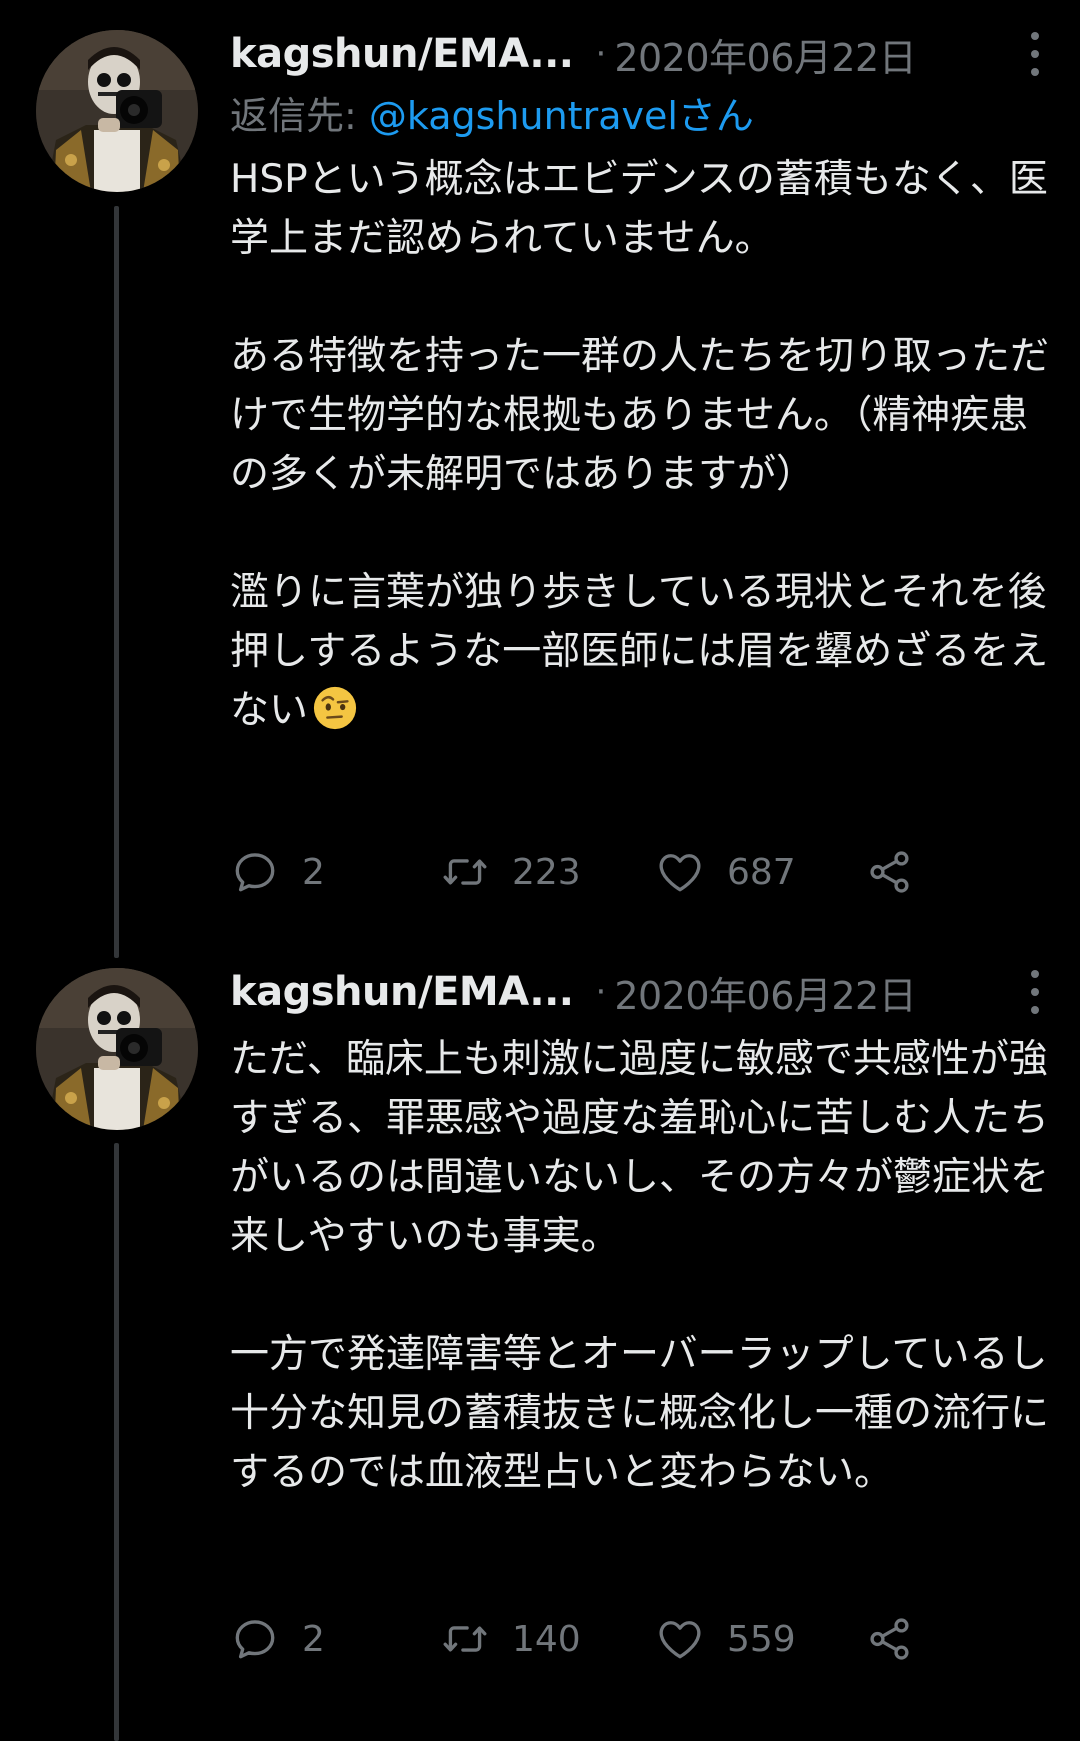  What do you see at coordinates (546, 1639) in the screenshot?
I see `retweet-count: 140` at bounding box center [546, 1639].